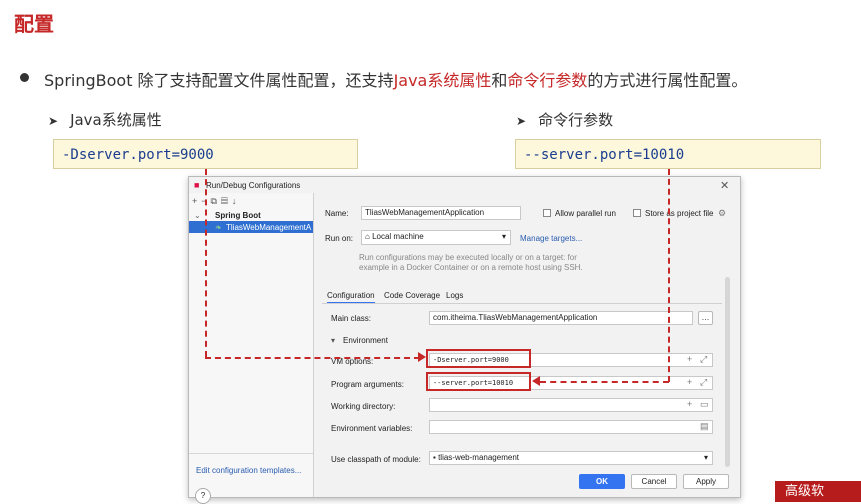 Image resolution: width=861 pixels, height=504 pixels. What do you see at coordinates (571, 458) in the screenshot?
I see `classpath-select: ▪ tlias-web-management ▾` at bounding box center [571, 458].